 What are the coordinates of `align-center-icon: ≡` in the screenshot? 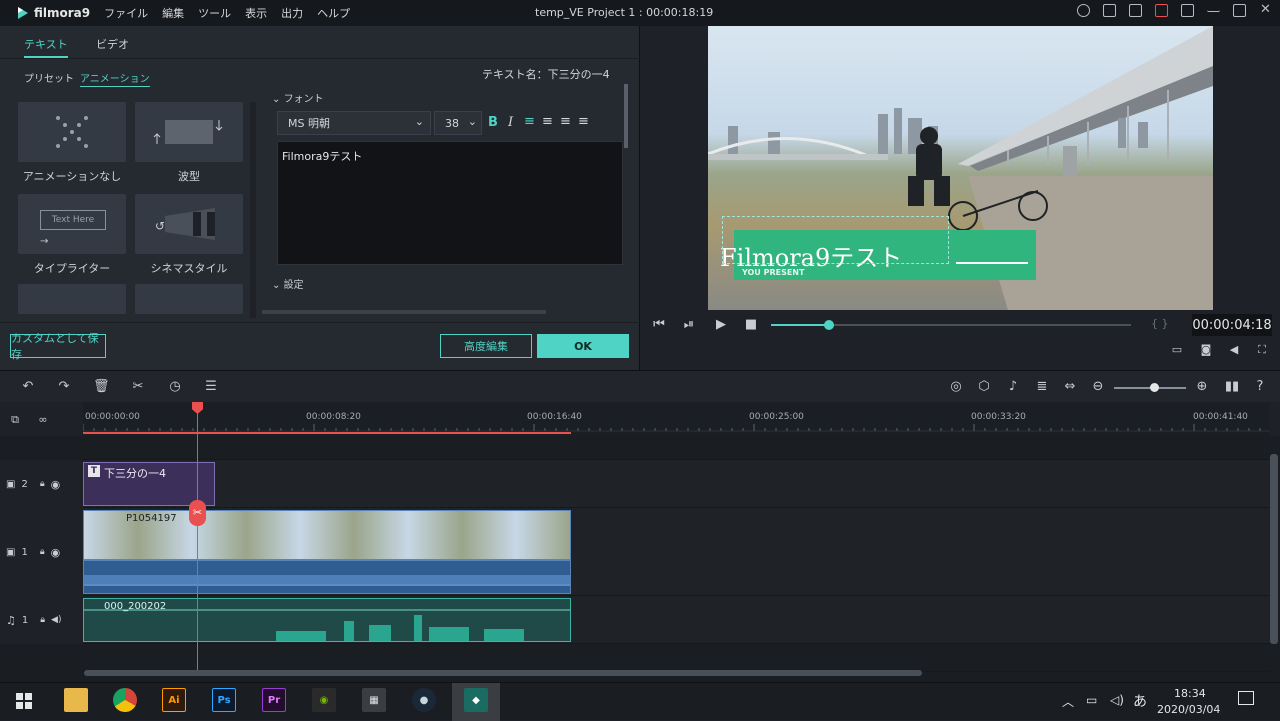 It's located at (547, 121).